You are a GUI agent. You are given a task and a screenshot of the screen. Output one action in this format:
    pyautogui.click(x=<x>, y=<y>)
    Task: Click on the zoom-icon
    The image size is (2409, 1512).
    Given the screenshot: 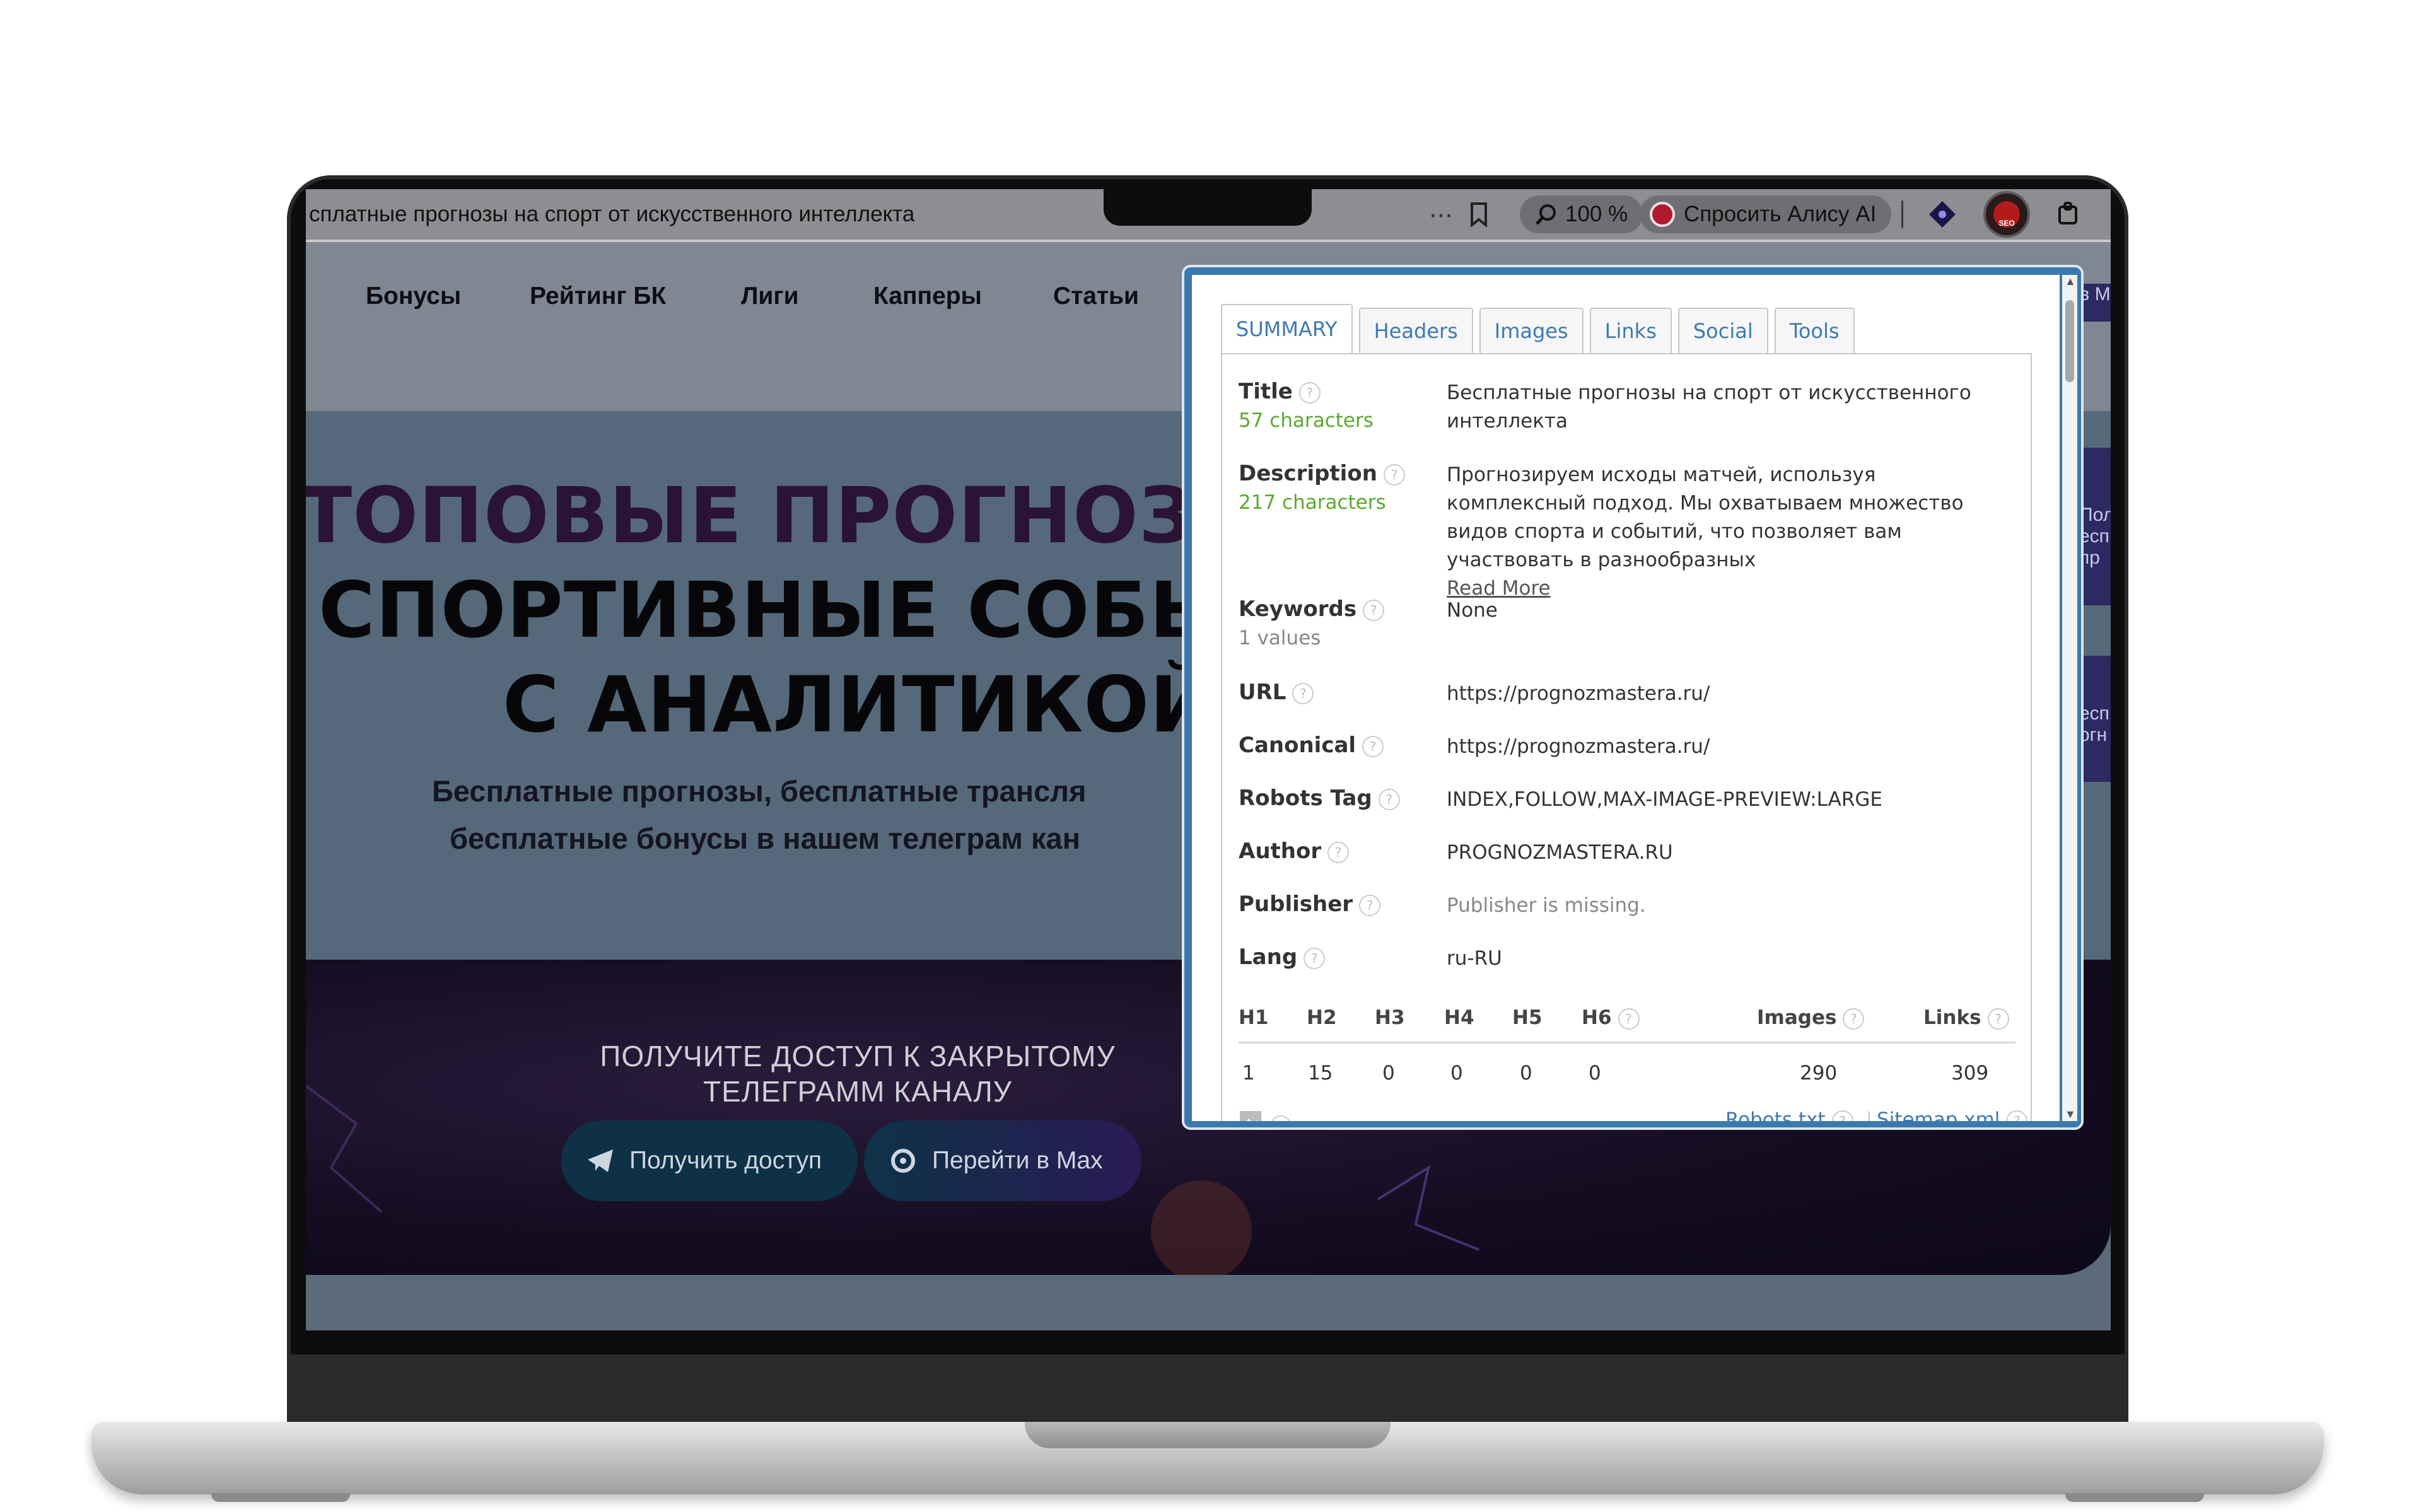 What is the action you would take?
    pyautogui.click(x=1546, y=215)
    